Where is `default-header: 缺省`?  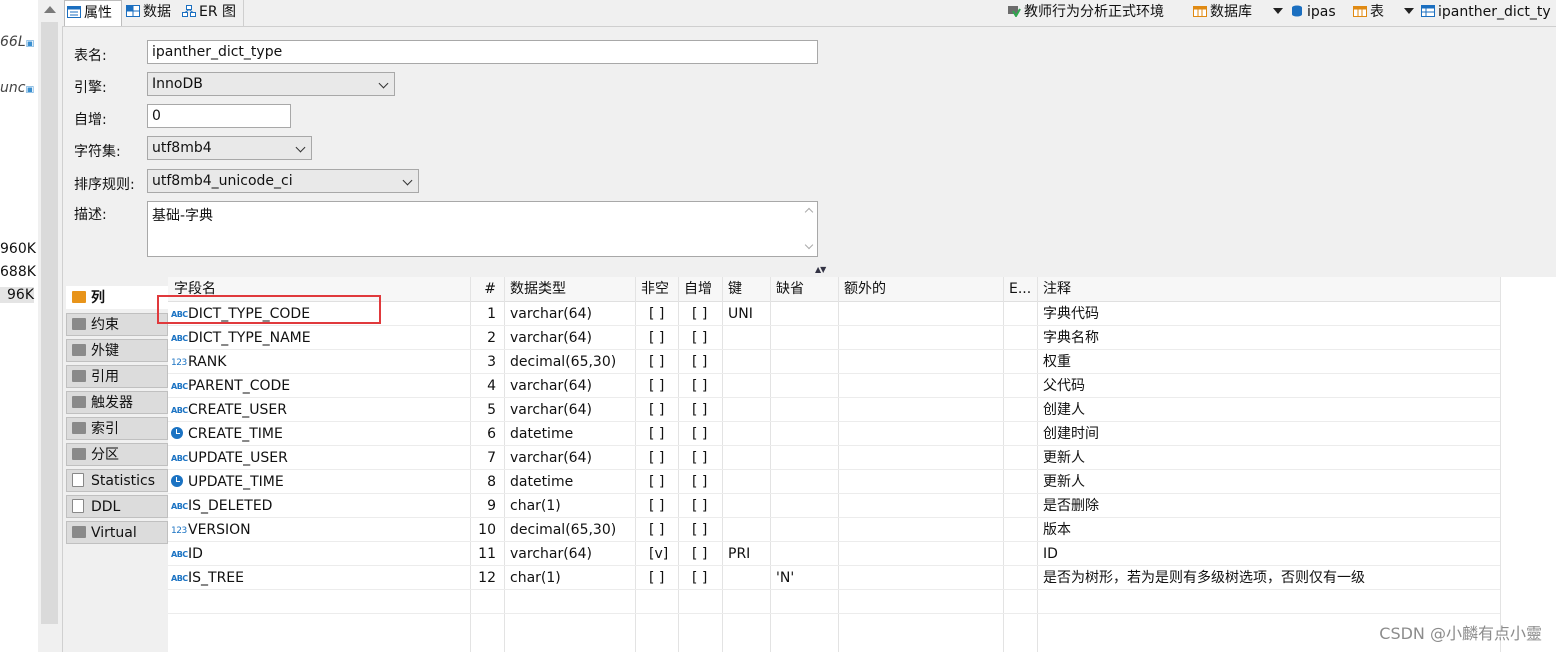 default-header: 缺省 is located at coordinates (804, 289).